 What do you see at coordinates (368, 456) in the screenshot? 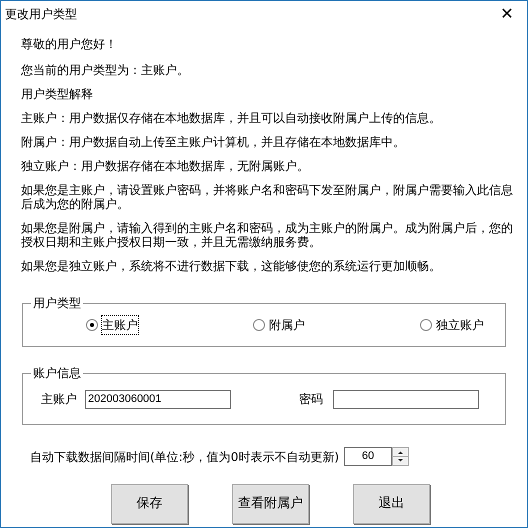
I see `number-field: 60` at bounding box center [368, 456].